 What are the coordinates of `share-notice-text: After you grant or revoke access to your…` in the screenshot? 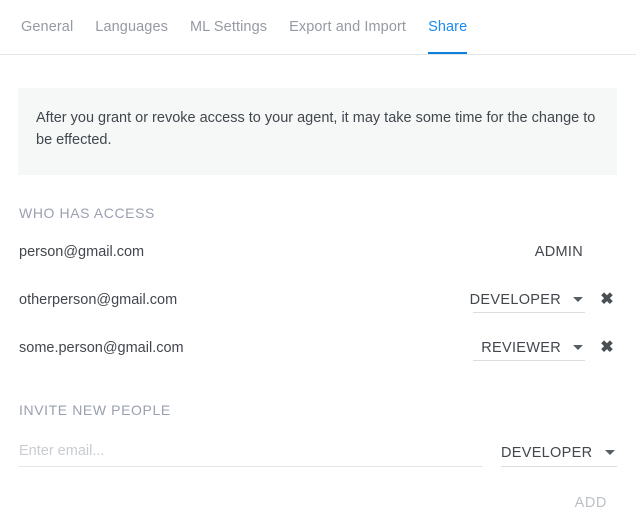 It's located at (316, 129).